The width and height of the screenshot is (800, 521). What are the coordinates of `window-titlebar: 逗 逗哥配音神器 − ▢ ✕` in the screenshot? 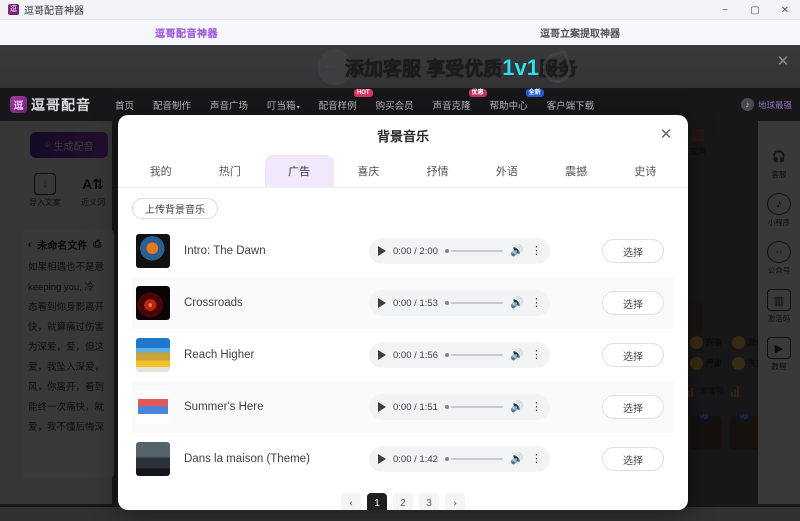 It's located at (400, 10).